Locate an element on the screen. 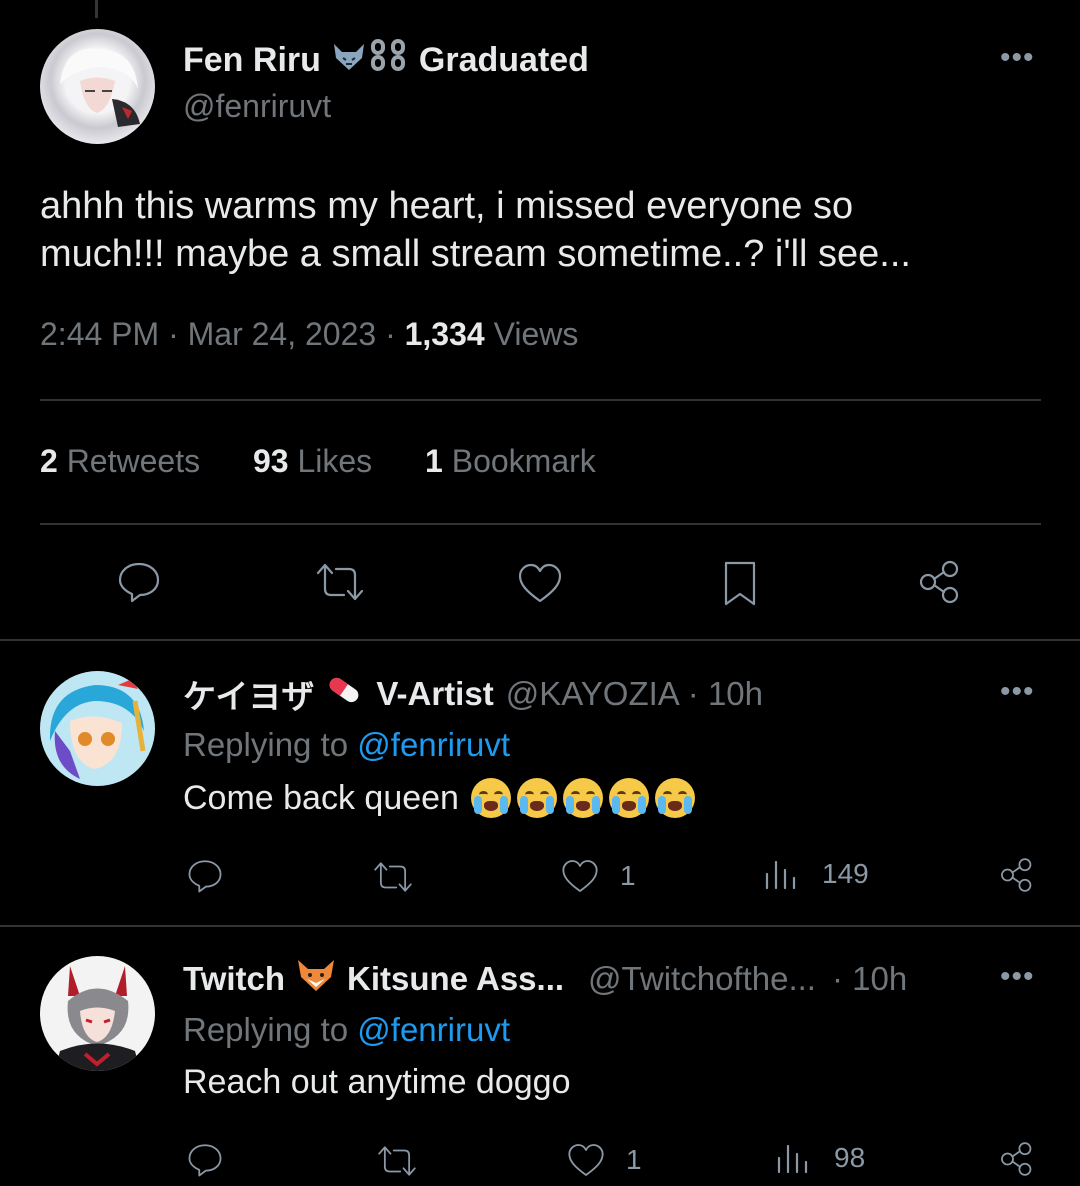 This screenshot has height=1186, width=1080. author-name-row: Fen Riru Graduated is located at coordinates (386, 60).